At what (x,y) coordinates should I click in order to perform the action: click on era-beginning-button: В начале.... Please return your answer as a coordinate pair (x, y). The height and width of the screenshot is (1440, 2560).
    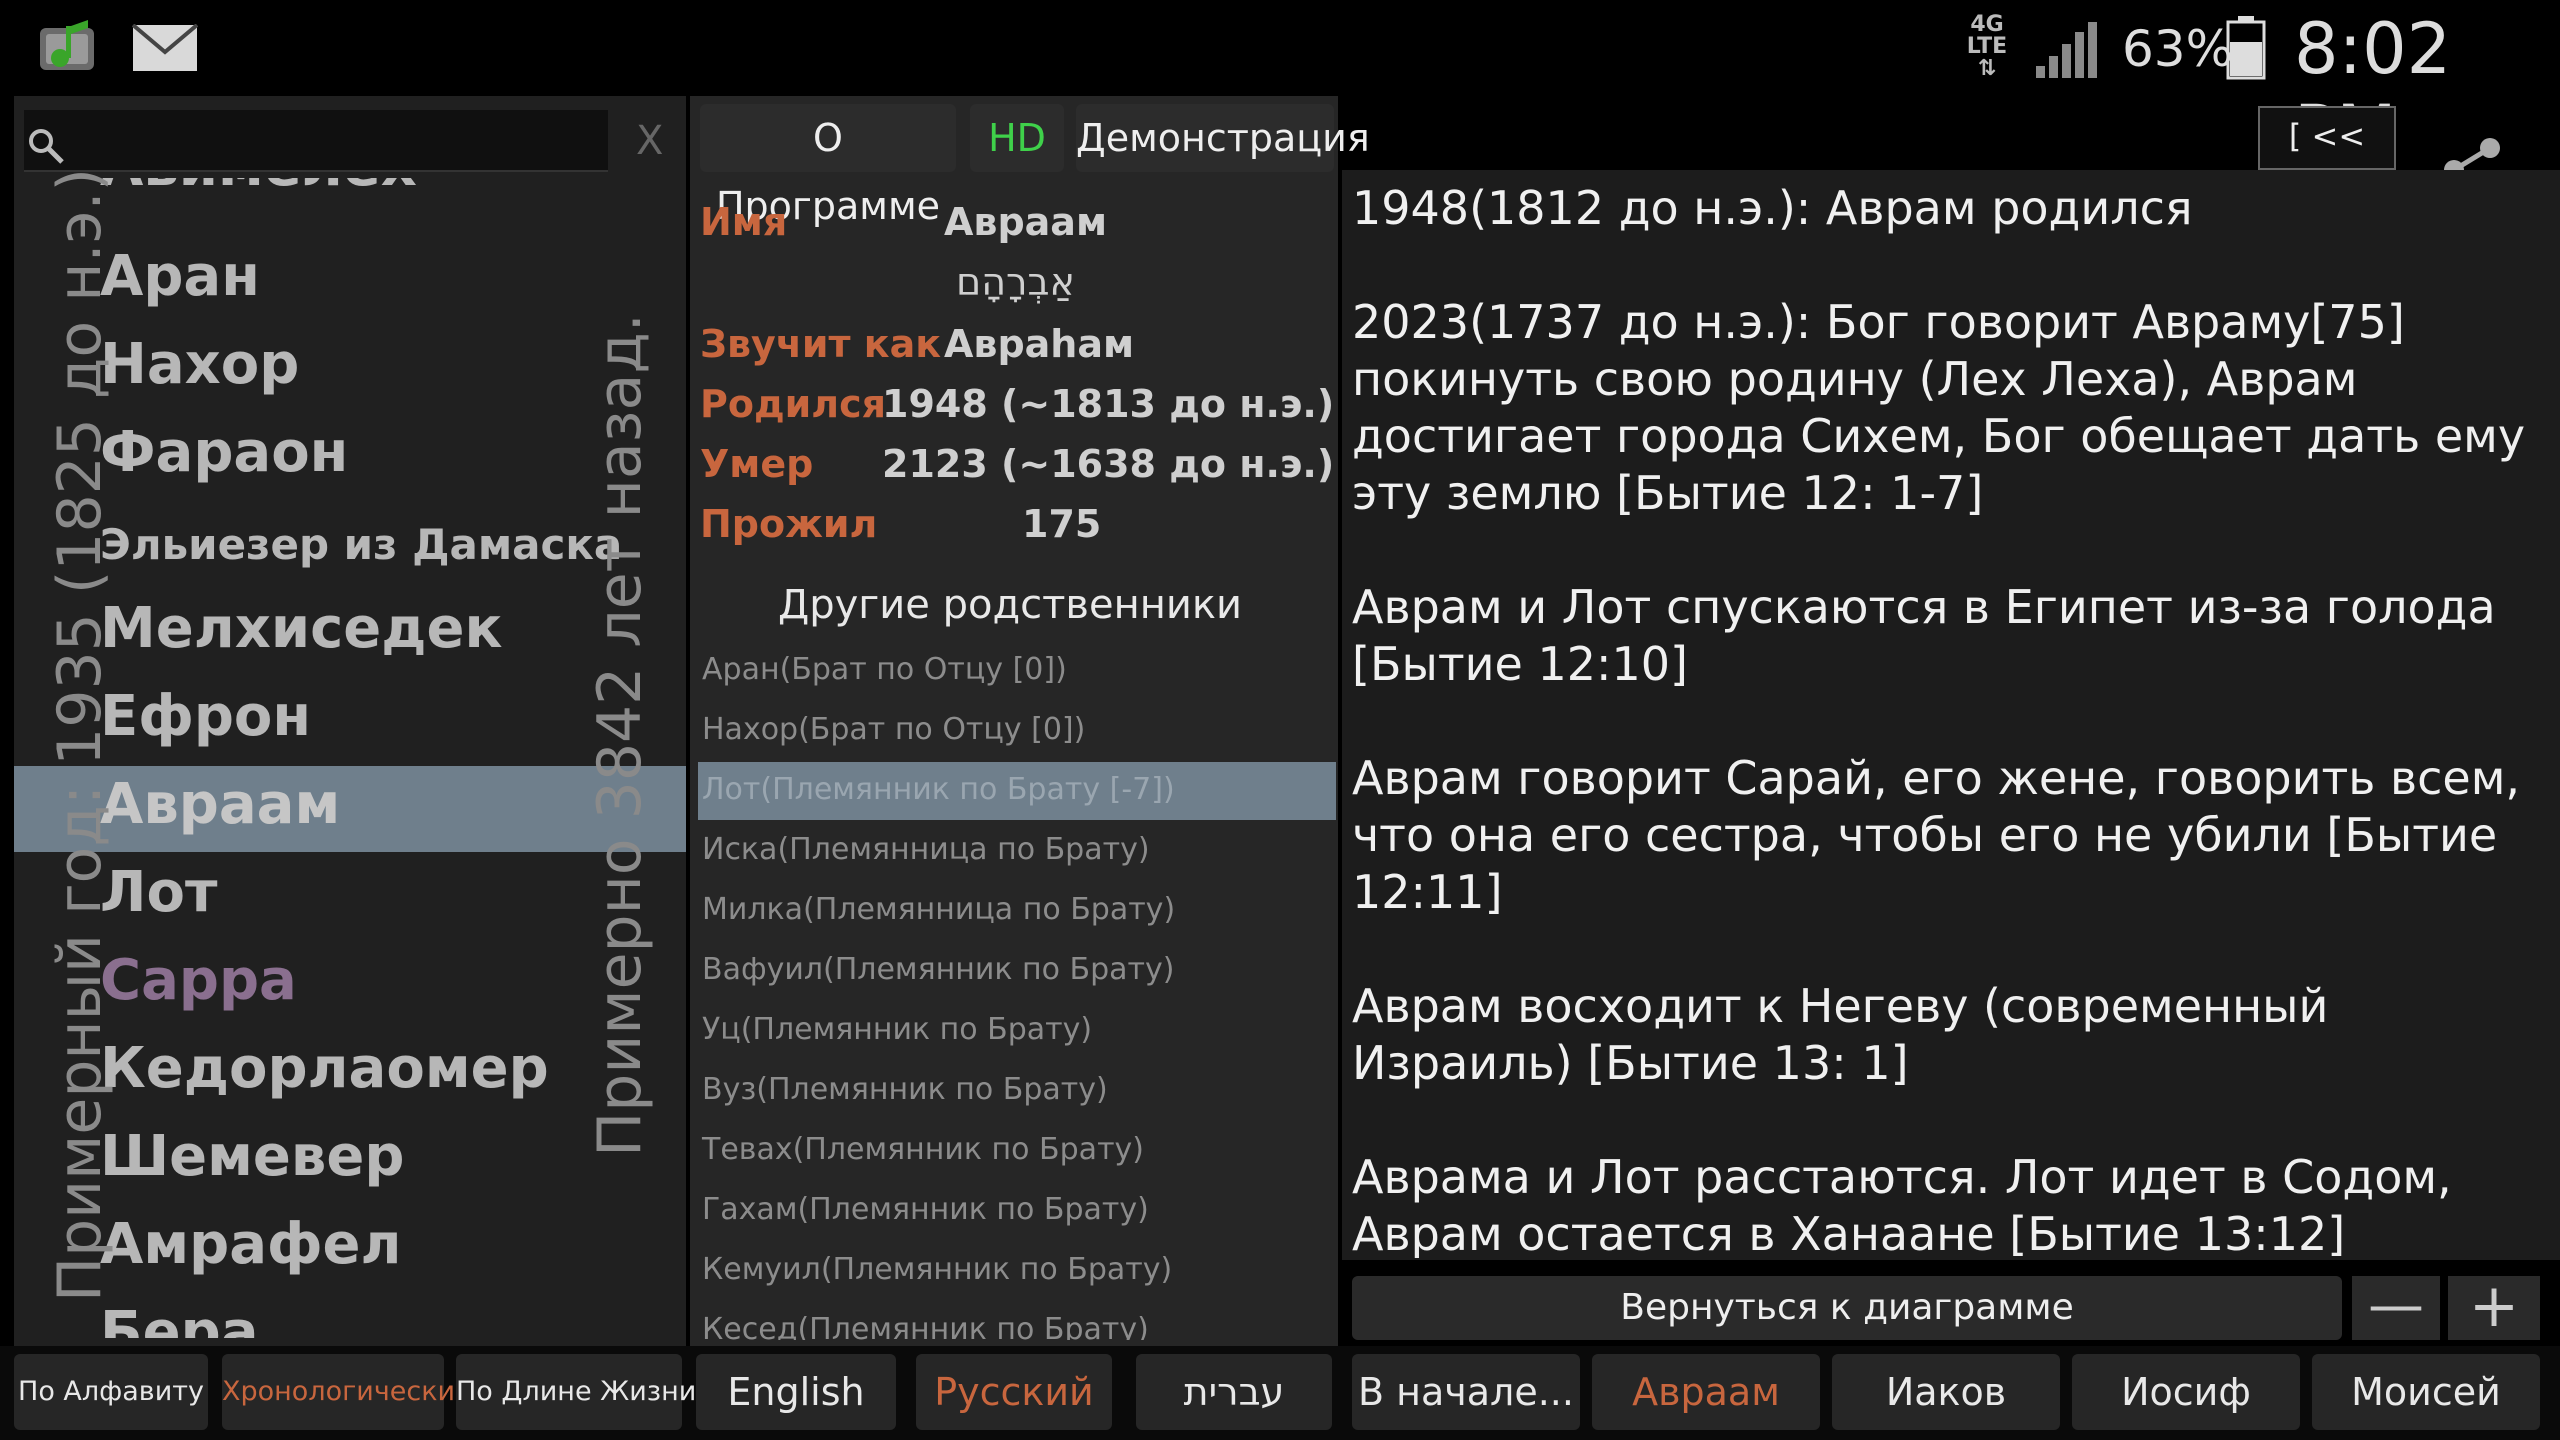
    Looking at the image, I should click on (1466, 1392).